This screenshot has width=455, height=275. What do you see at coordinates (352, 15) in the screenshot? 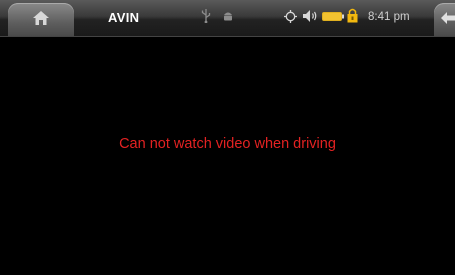
I see `lock-icon` at bounding box center [352, 15].